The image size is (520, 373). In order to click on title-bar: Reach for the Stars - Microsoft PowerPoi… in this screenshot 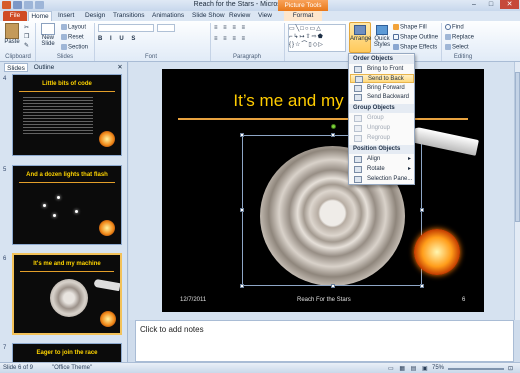, I will do `click(260, 5)`.